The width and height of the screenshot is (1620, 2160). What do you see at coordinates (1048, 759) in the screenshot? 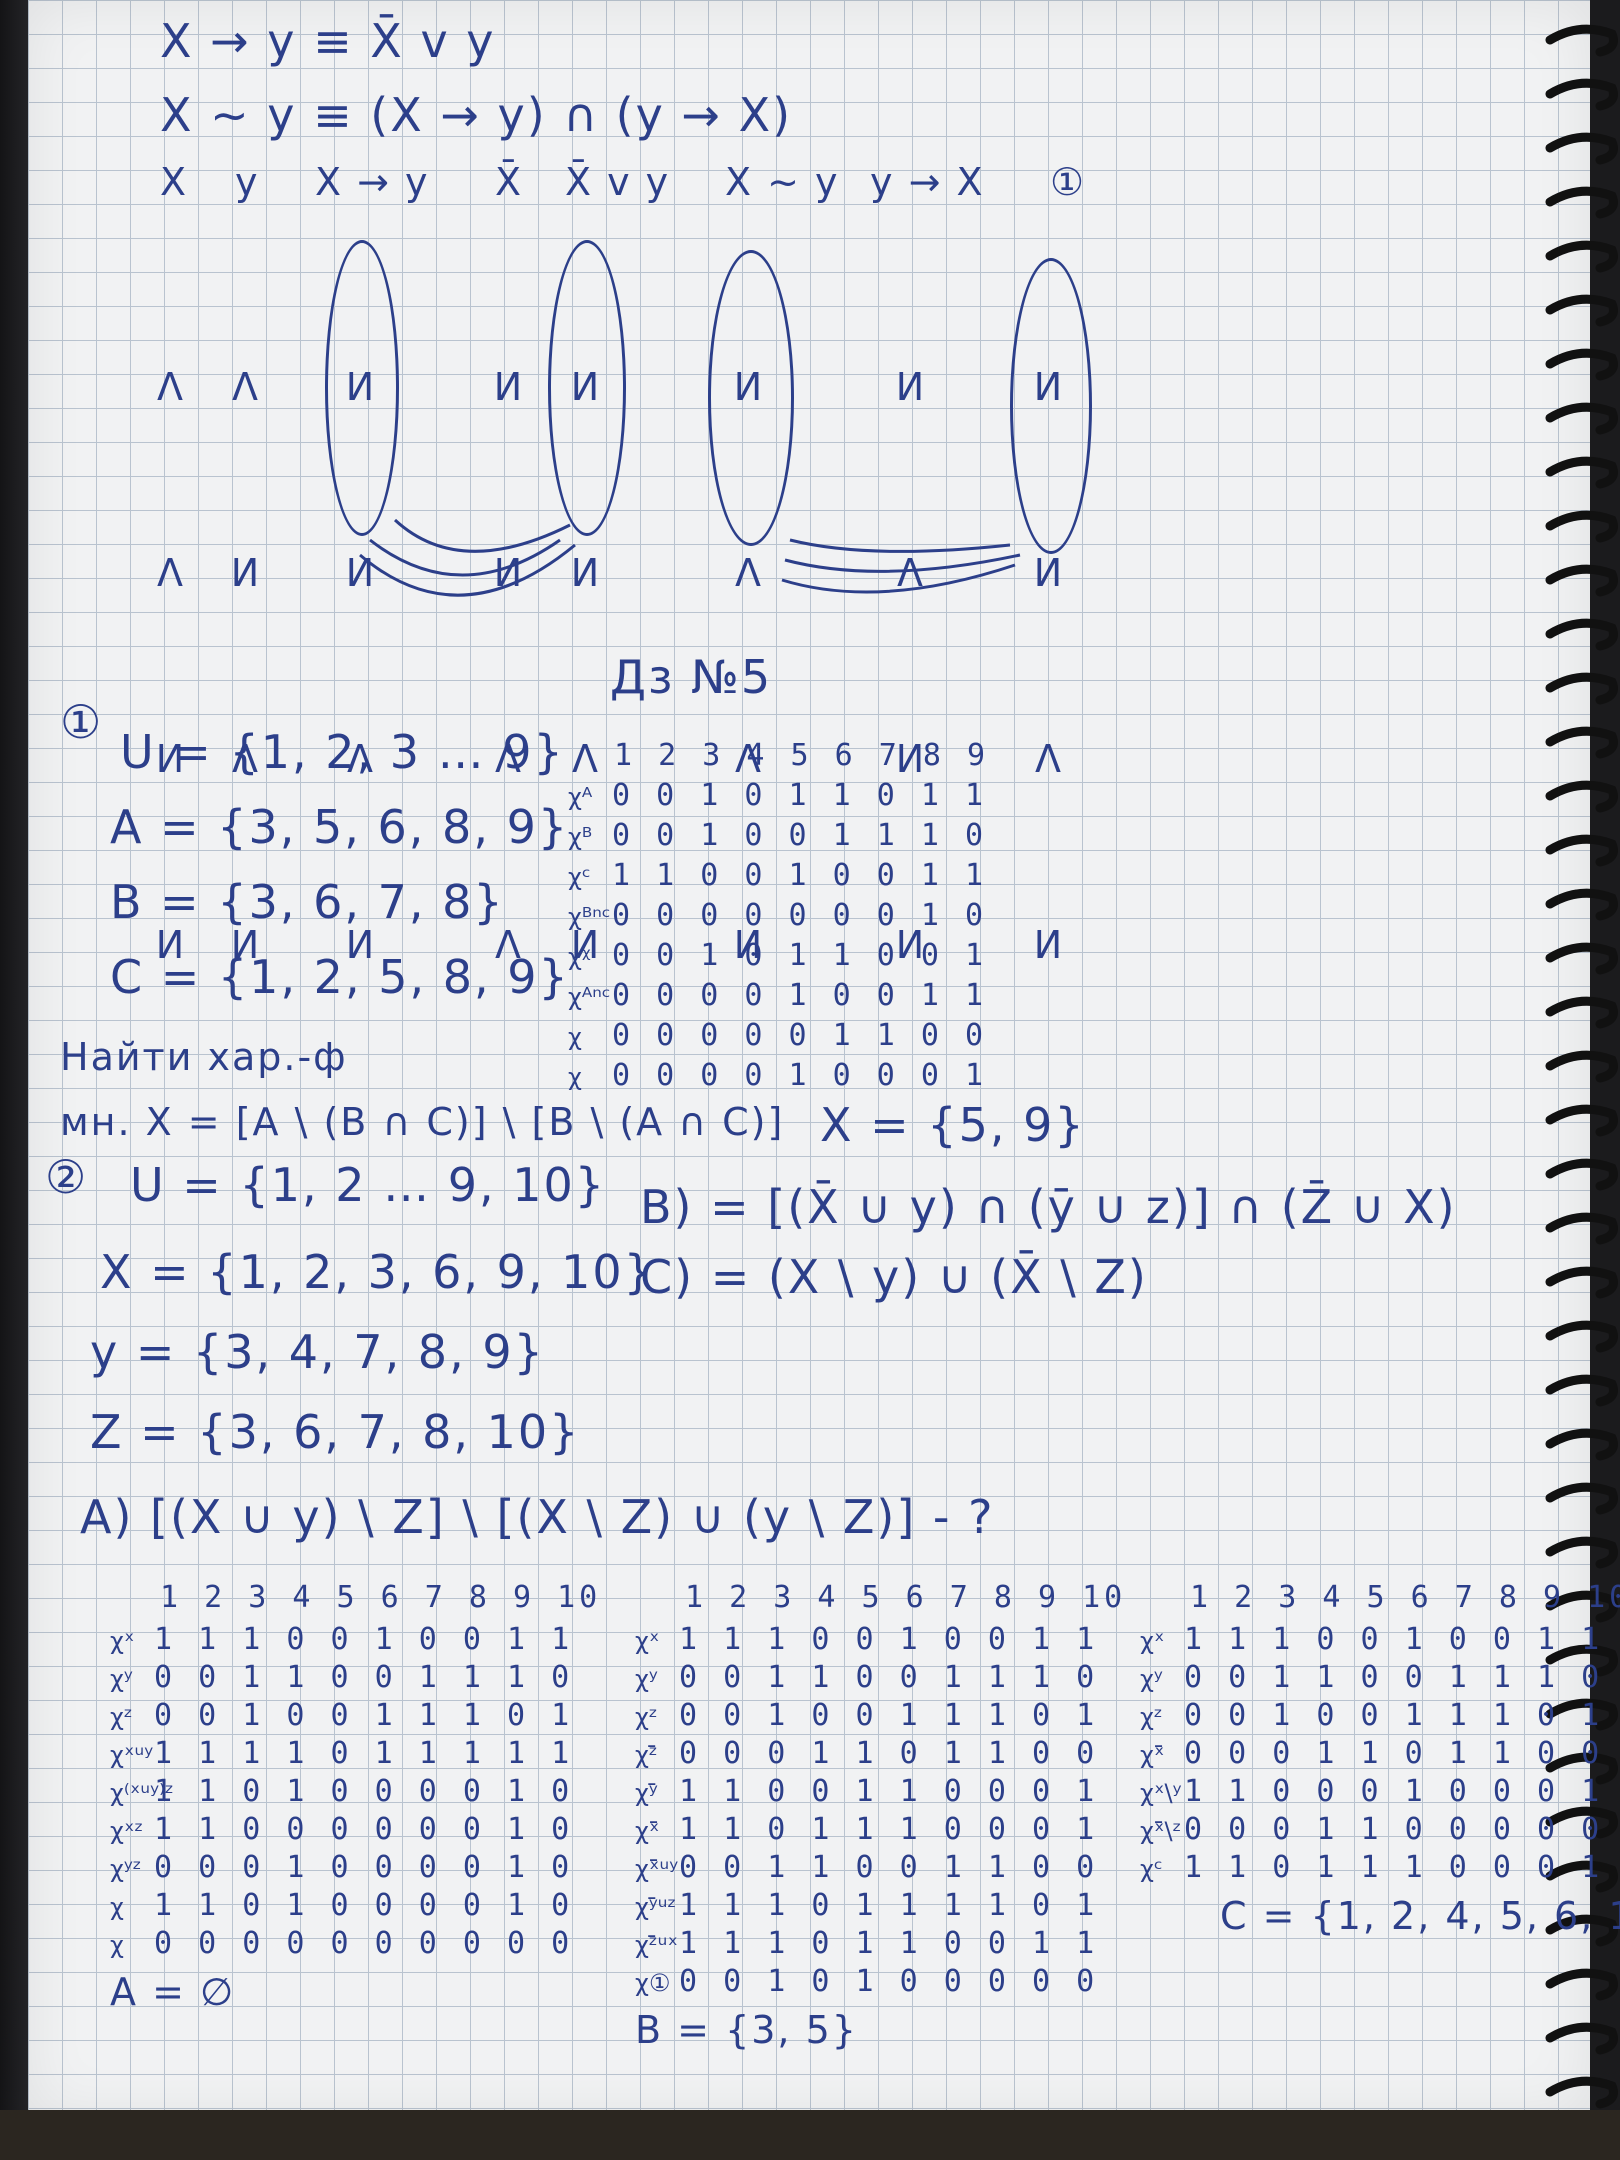
I see `tt-cell: Λ` at bounding box center [1048, 759].